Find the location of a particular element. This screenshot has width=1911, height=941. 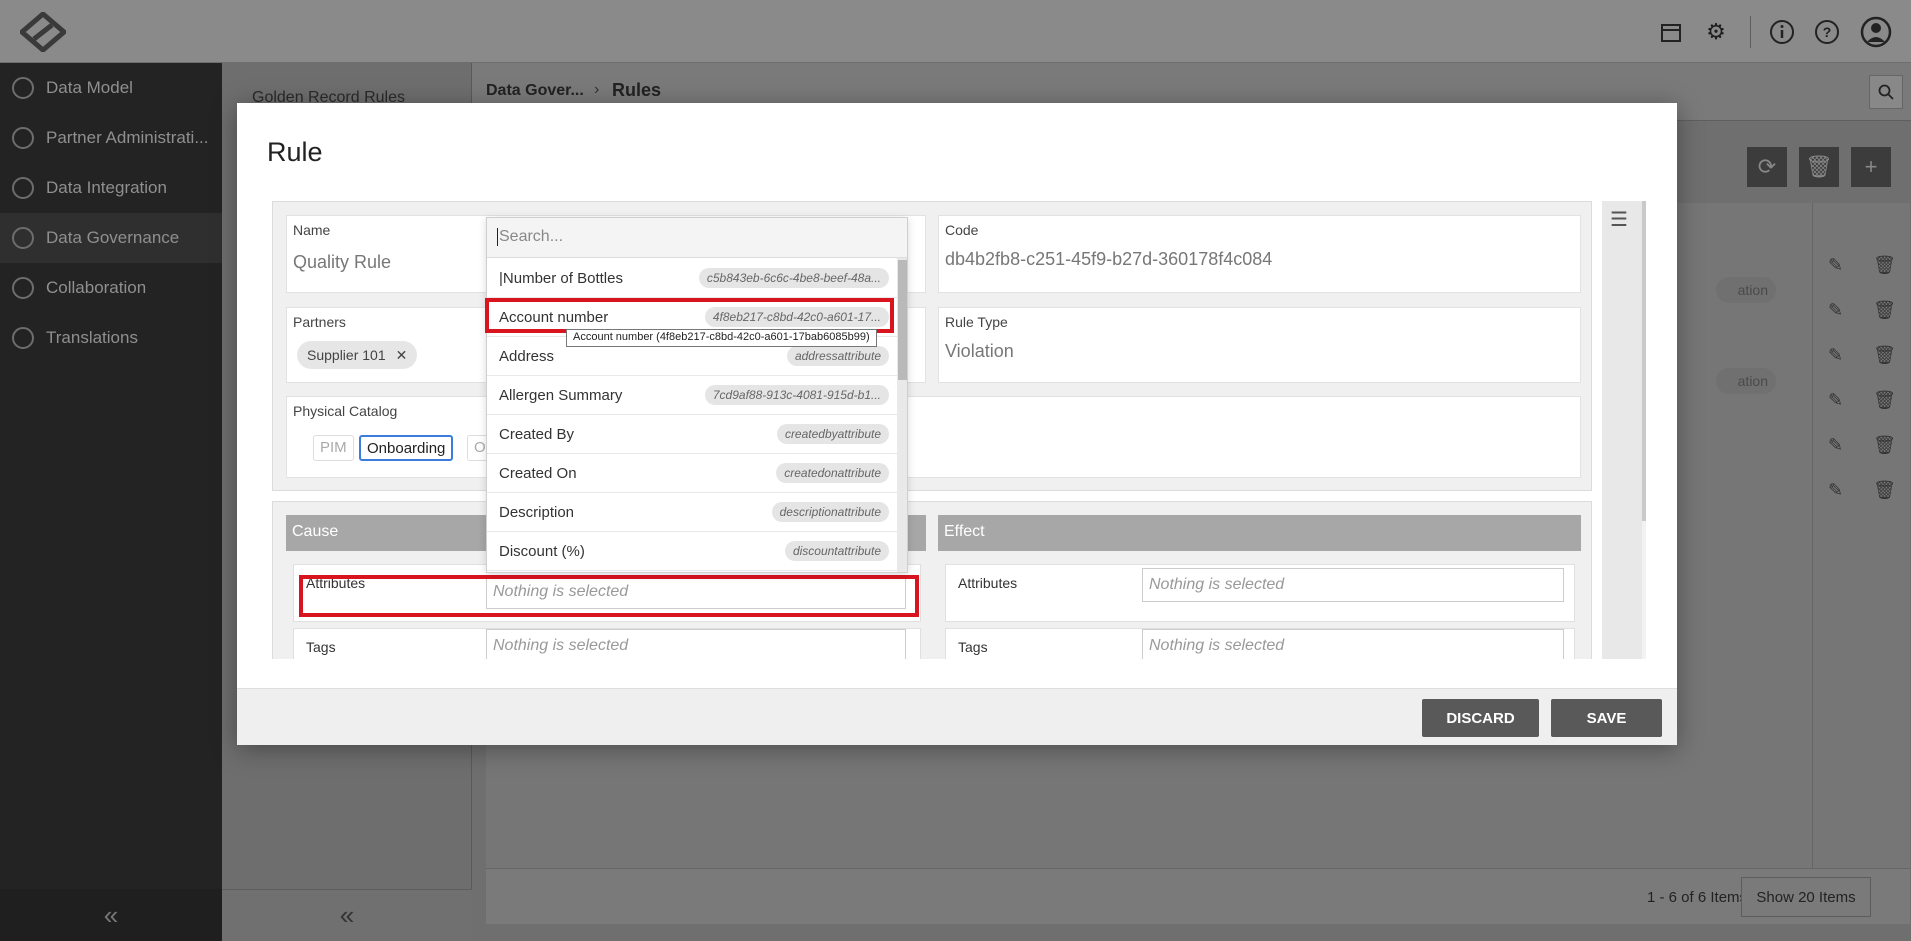

sidebar-item-label: Data Governance is located at coordinates (113, 237).